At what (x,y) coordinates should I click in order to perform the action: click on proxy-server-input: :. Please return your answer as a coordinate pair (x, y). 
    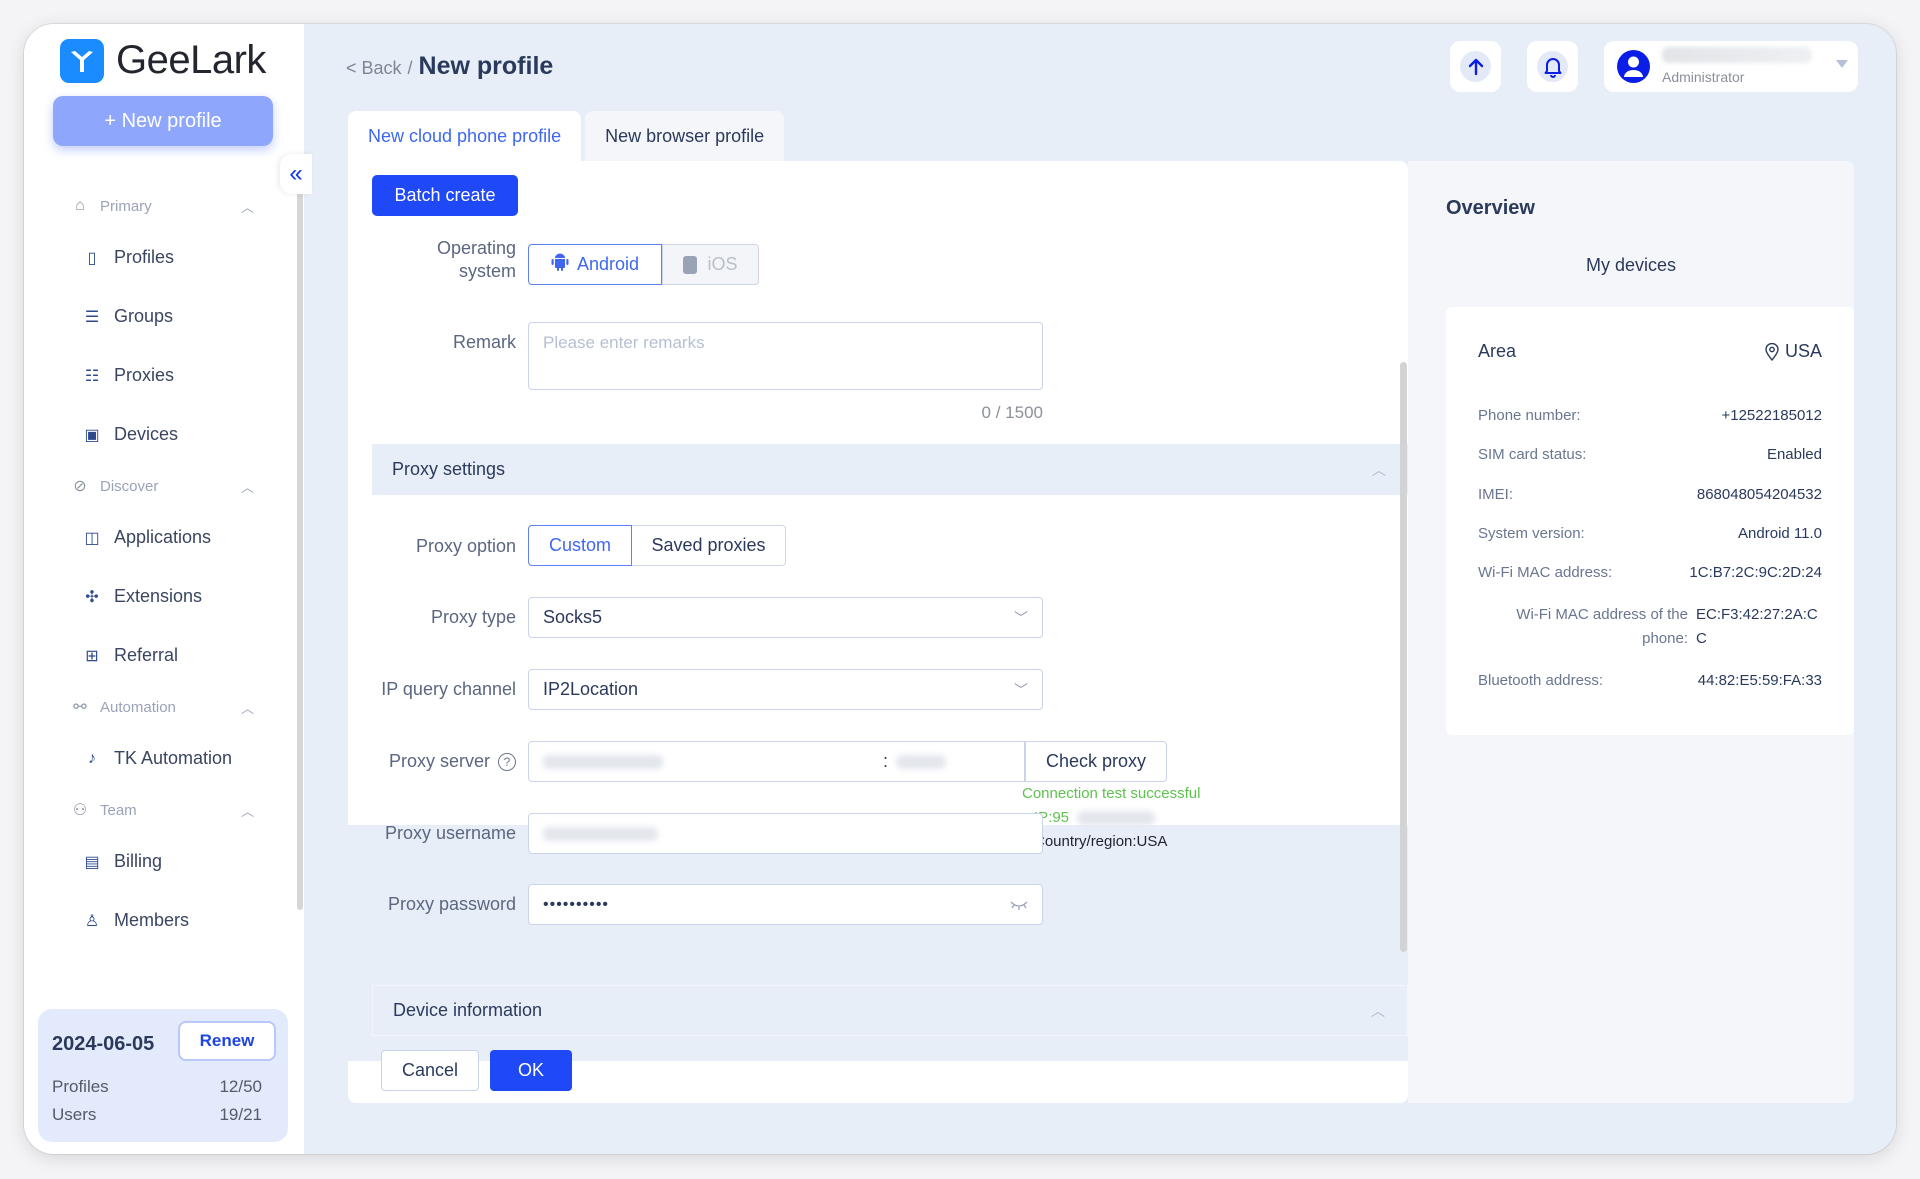
    Looking at the image, I should click on (776, 761).